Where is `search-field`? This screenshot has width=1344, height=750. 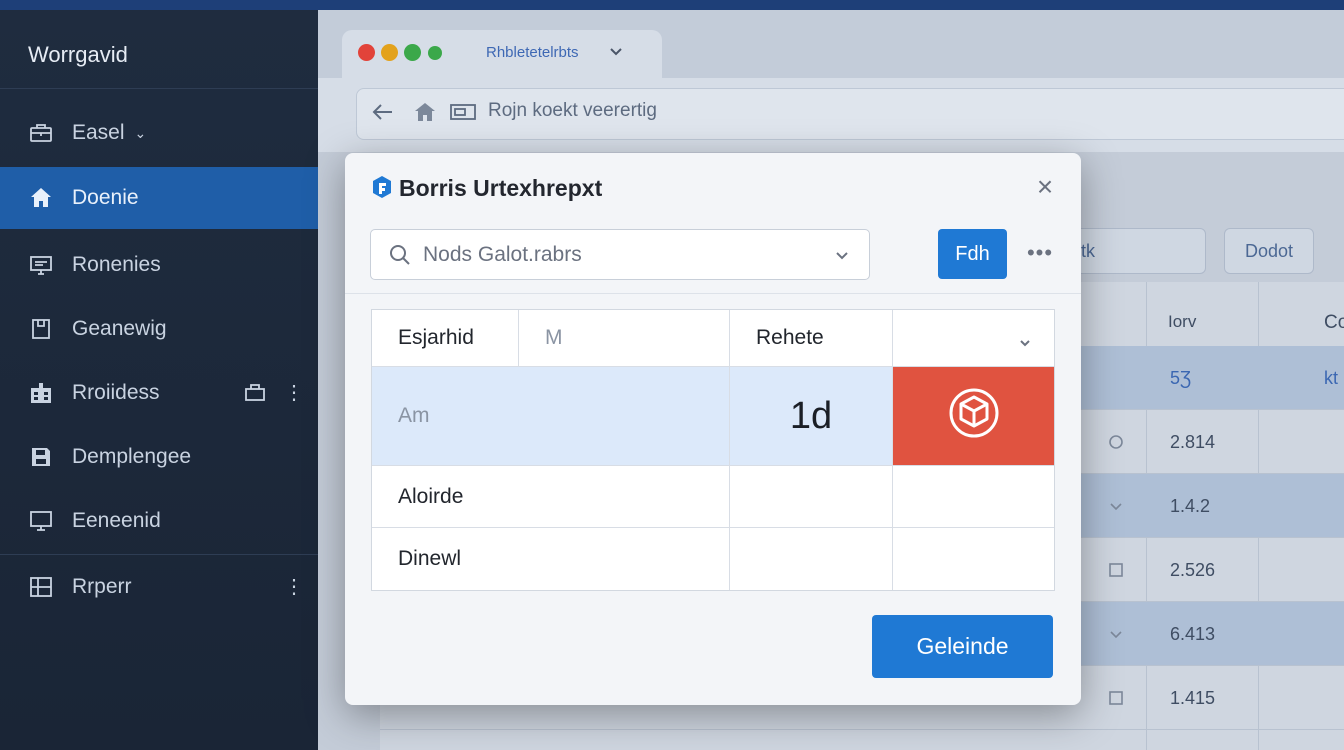 search-field is located at coordinates (620, 254).